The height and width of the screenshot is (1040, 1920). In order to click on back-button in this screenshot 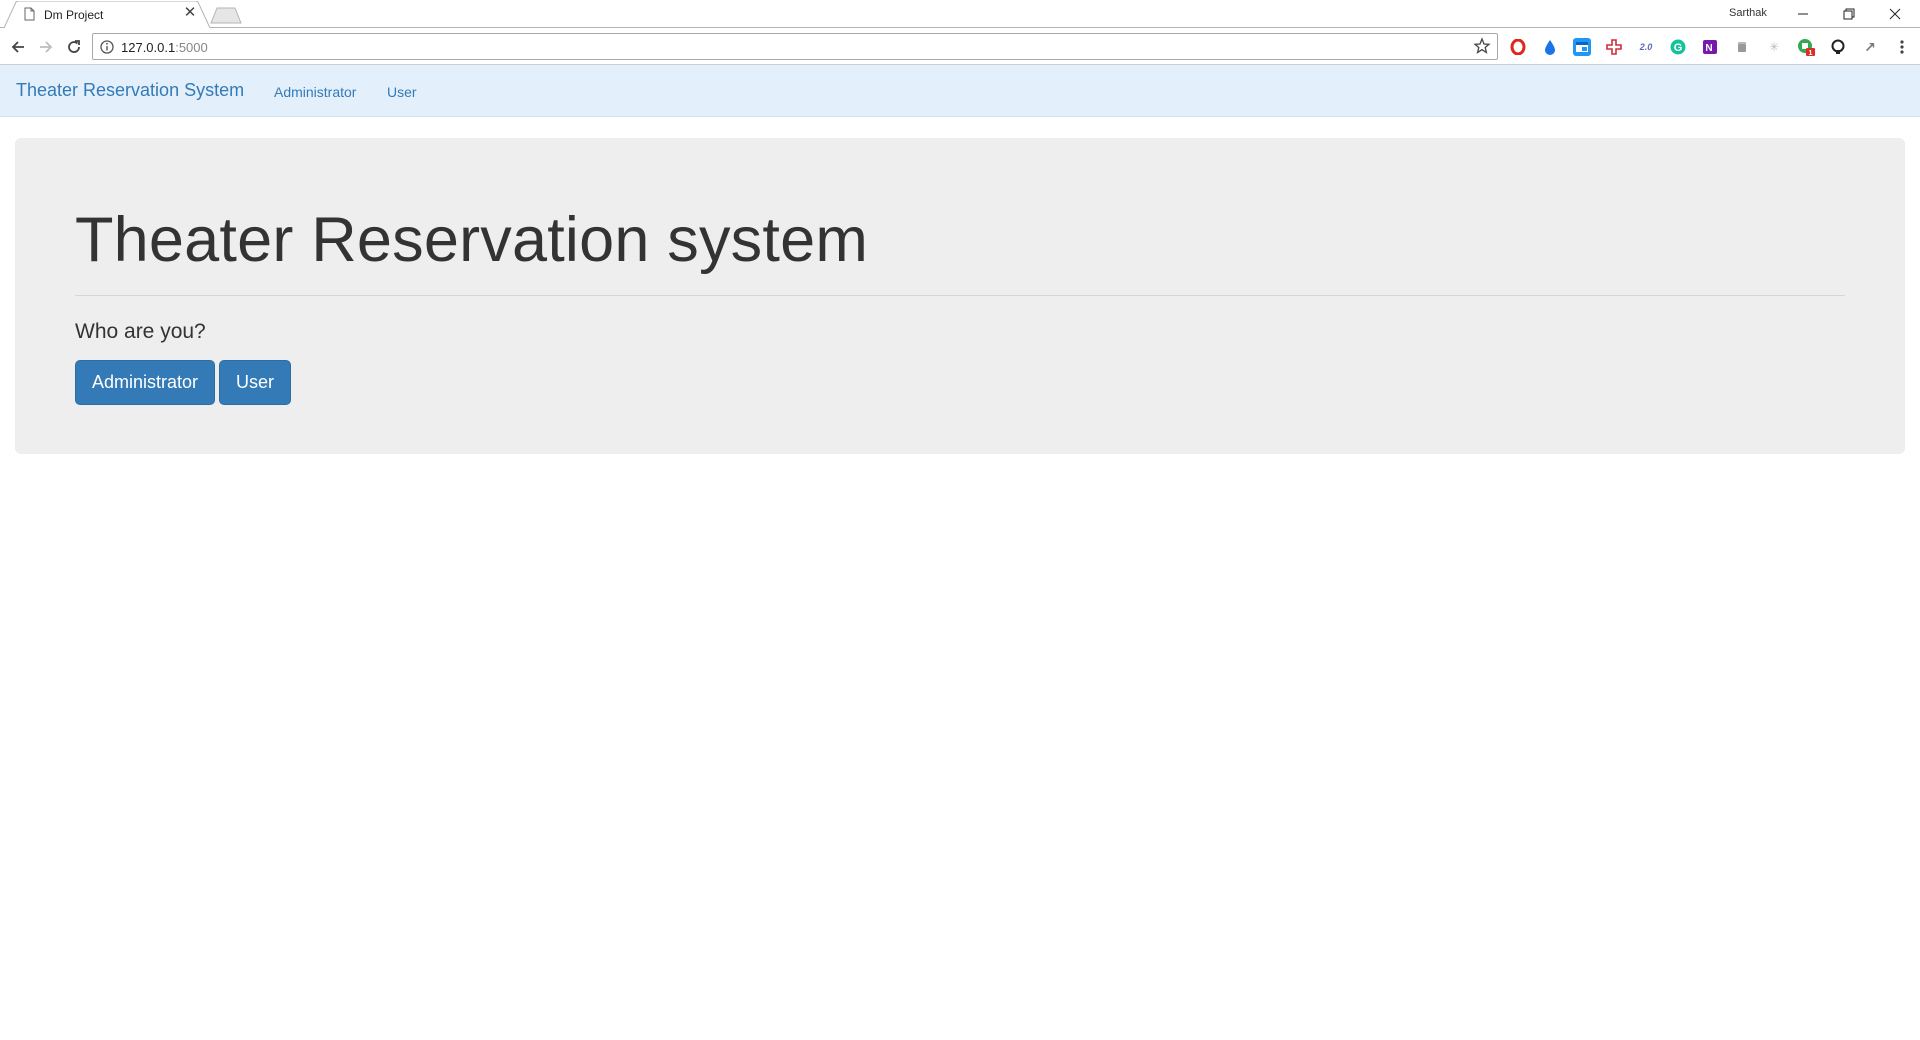, I will do `click(18, 47)`.